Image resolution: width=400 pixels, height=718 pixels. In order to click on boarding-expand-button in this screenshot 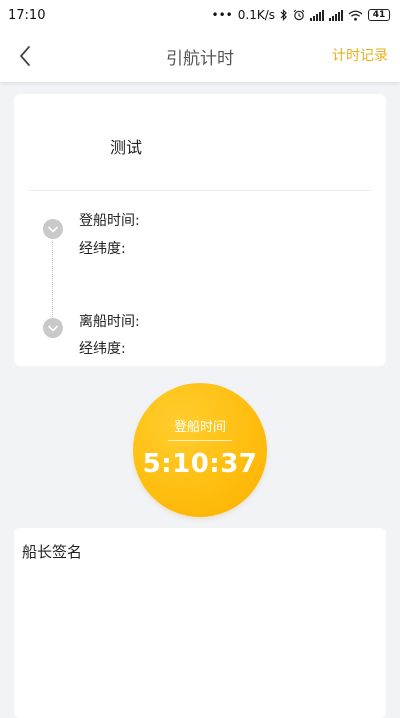, I will do `click(53, 229)`.